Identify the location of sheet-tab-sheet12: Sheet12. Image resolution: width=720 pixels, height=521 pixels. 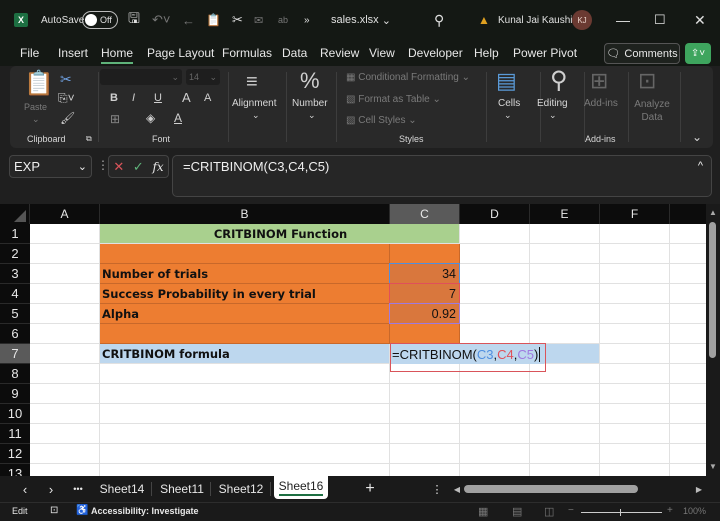
(241, 489).